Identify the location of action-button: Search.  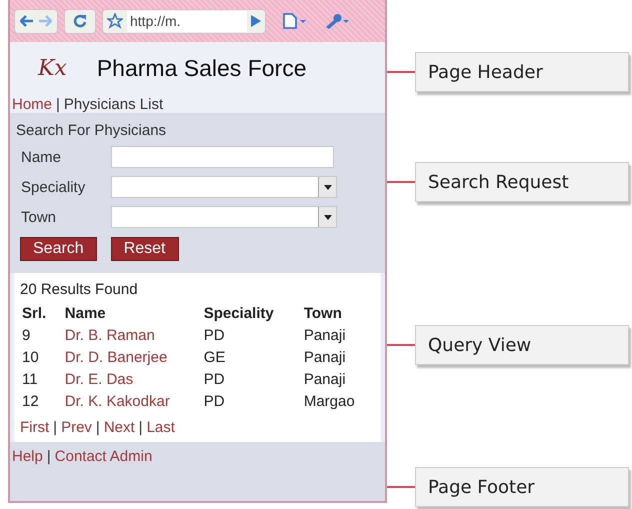
(58, 249).